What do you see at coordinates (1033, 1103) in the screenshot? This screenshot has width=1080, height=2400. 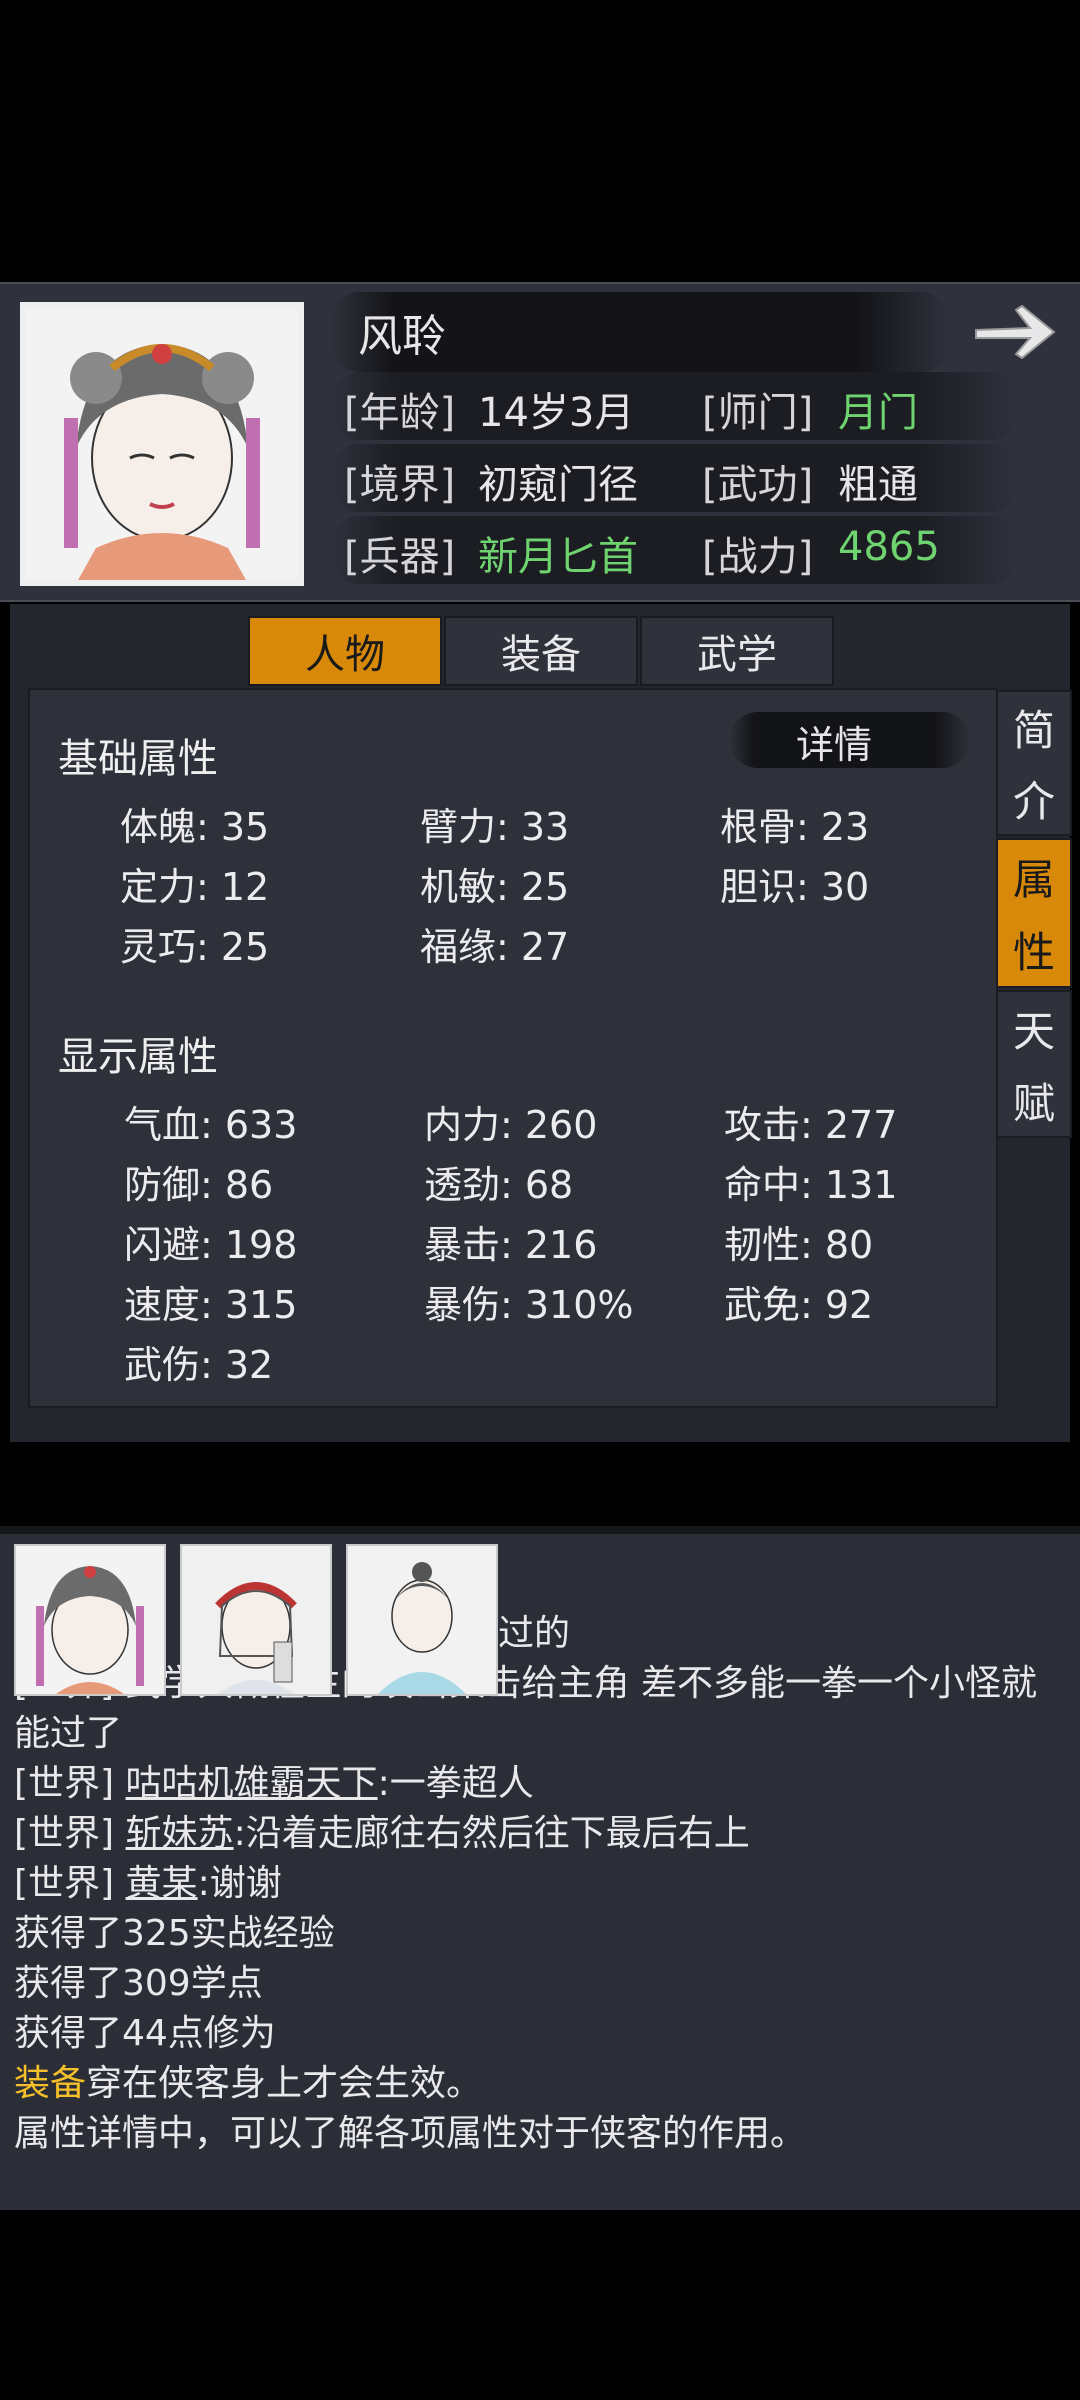 I see `side-tab-talent-char2: 赋` at bounding box center [1033, 1103].